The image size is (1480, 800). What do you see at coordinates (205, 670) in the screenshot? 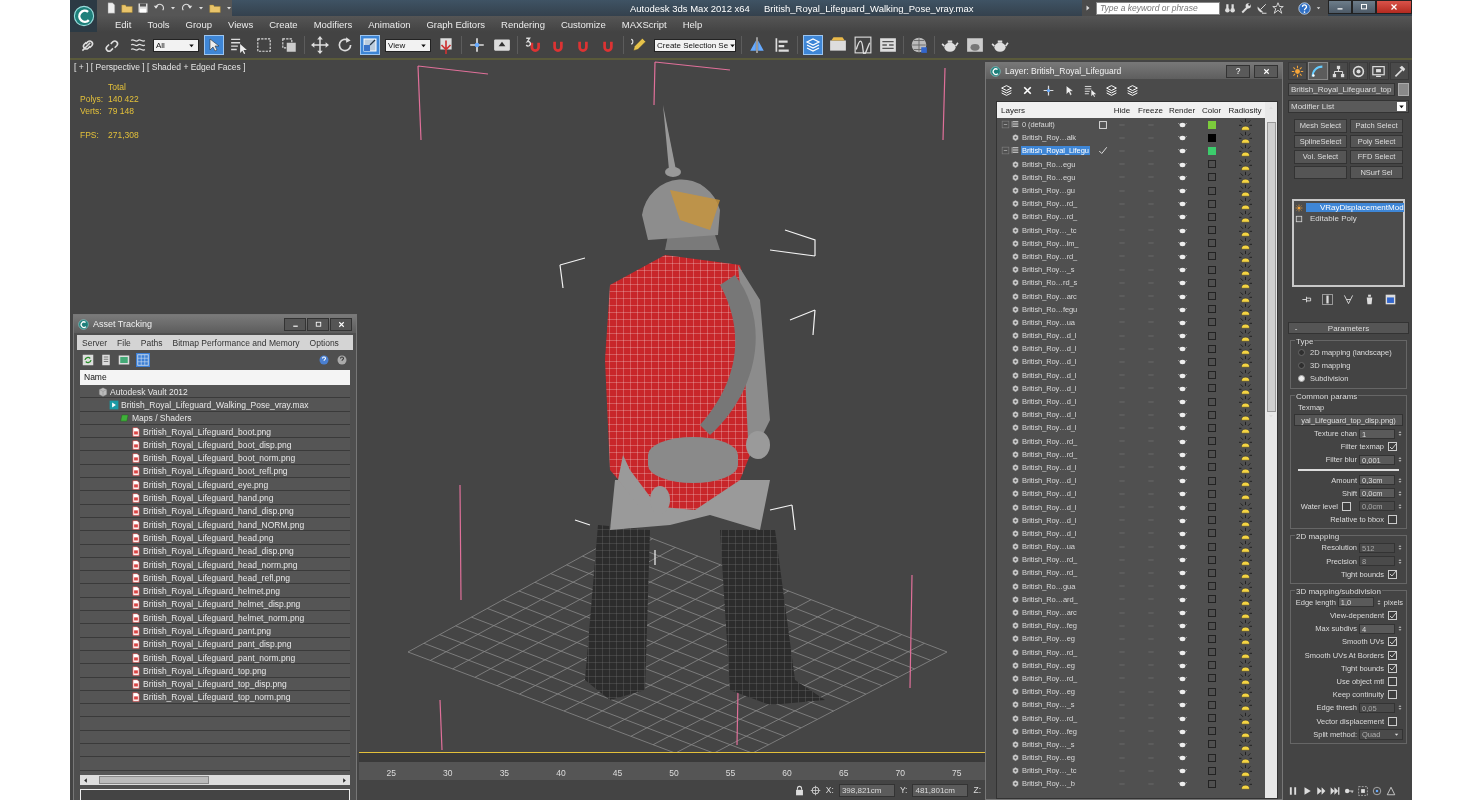
I see `asset-item: British_Royal_Lifeguard_top.png` at bounding box center [205, 670].